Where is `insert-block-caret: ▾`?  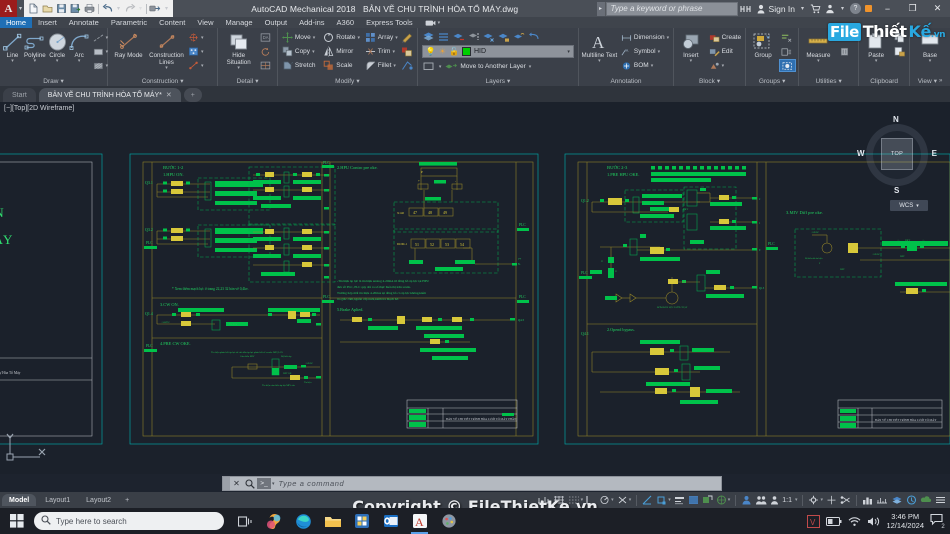
insert-block-caret: ▾ is located at coordinates (691, 61).